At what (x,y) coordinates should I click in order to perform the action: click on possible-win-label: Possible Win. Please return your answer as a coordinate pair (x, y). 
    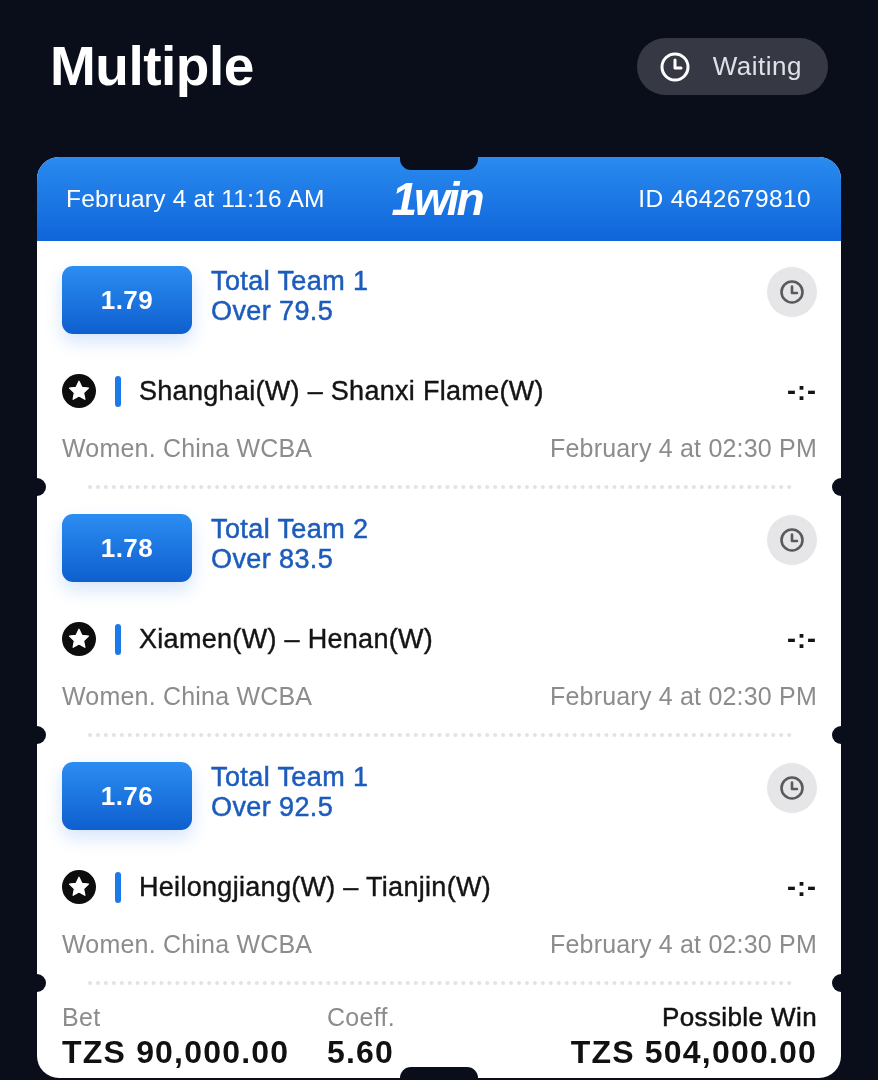
    Looking at the image, I should click on (739, 1017).